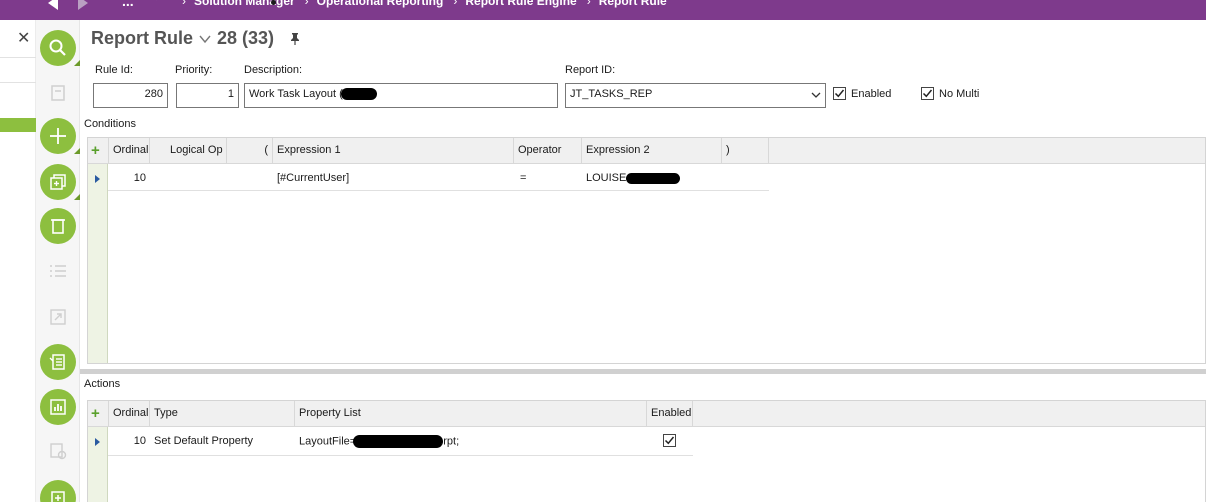 This screenshot has height=502, width=1206. I want to click on page-title: Report Rule, so click(142, 38).